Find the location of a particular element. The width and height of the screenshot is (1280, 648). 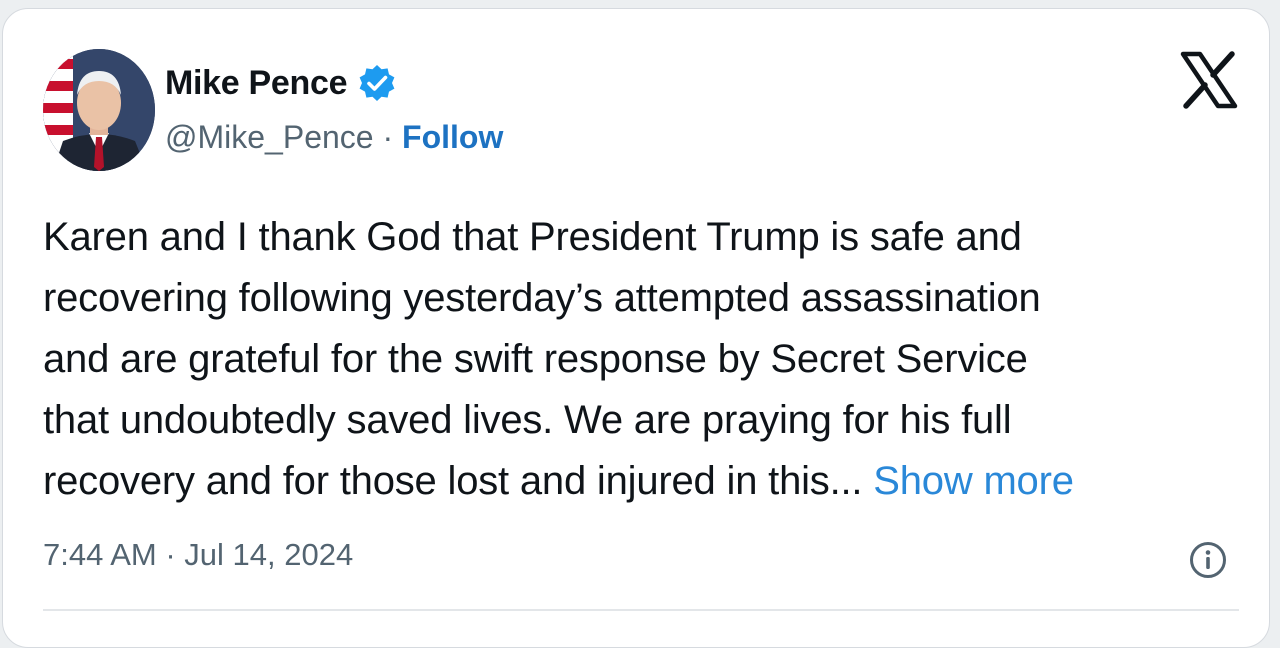

display-name: Mike Pence is located at coordinates (256, 83).